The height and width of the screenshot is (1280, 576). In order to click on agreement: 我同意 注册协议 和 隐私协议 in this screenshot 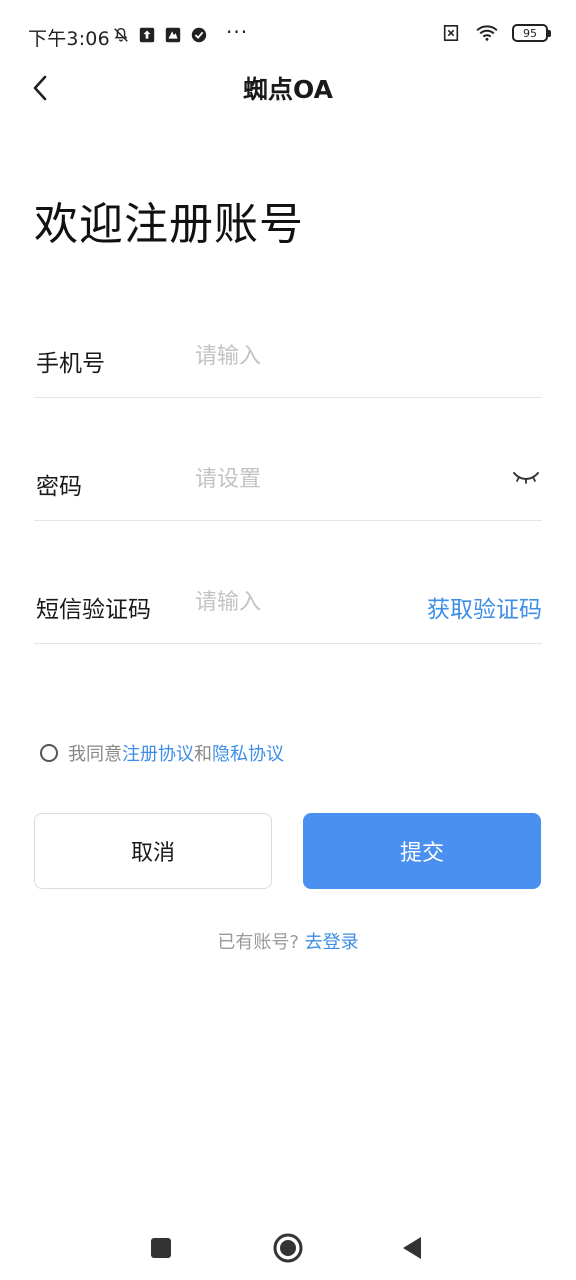, I will do `click(162, 753)`.